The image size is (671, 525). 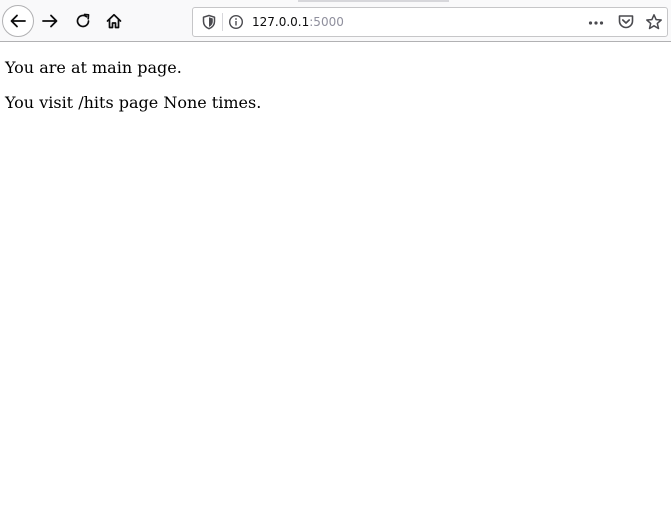 I want to click on hits-count-message: You visit /hits page None times., so click(x=133, y=102).